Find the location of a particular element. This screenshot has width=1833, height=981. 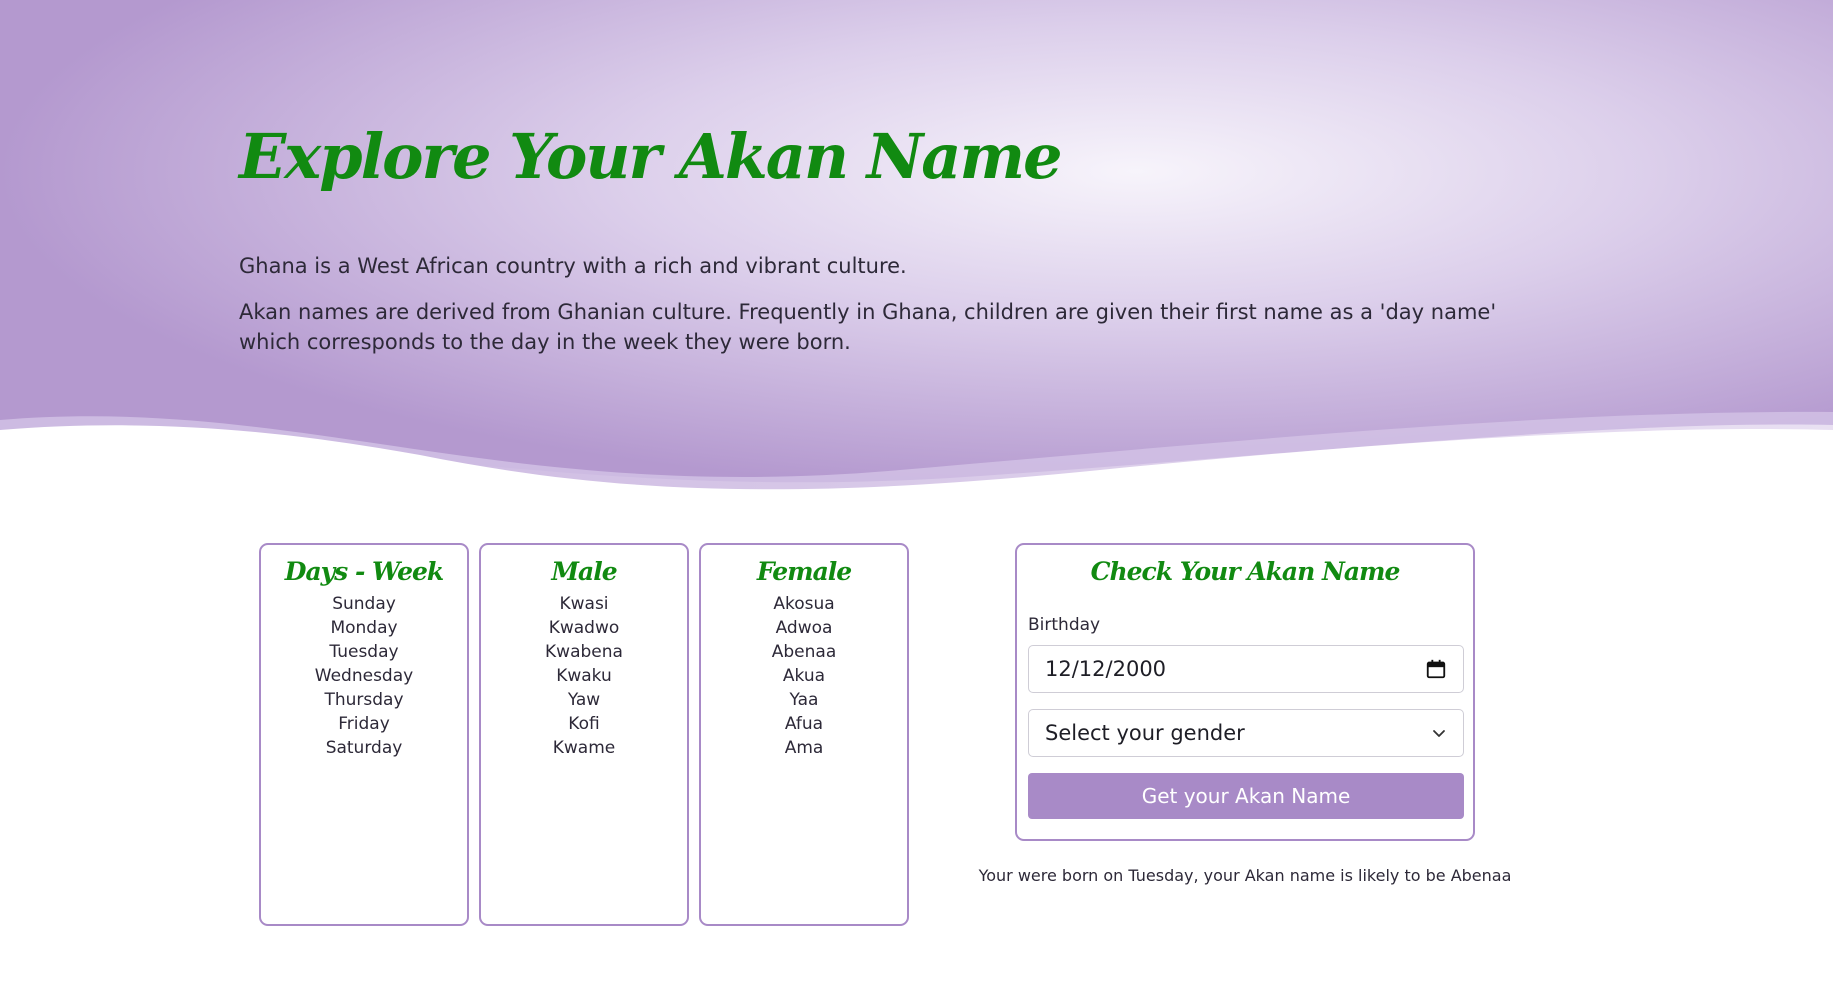

list-item: Wednesday is located at coordinates (364, 676).